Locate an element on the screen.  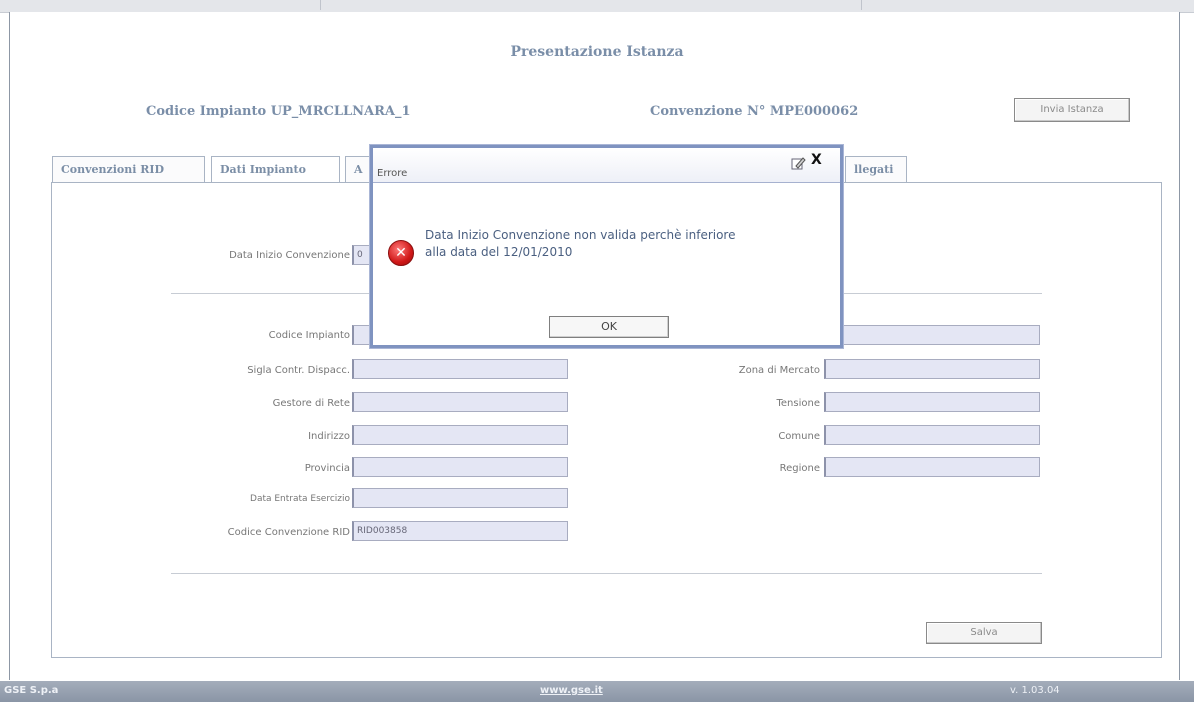
tab-convenzioni-rid: Convenzioni RID is located at coordinates (128, 169).